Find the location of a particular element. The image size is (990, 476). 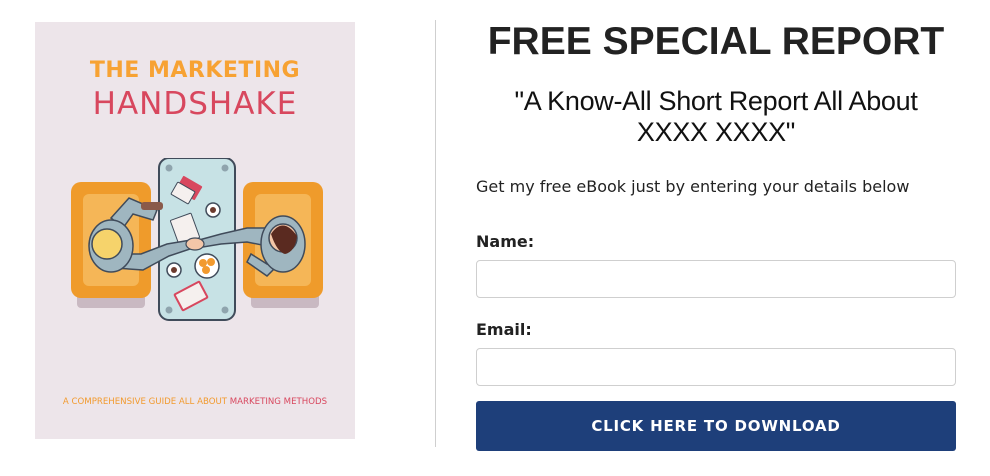

handshake-illustration is located at coordinates (197, 239).